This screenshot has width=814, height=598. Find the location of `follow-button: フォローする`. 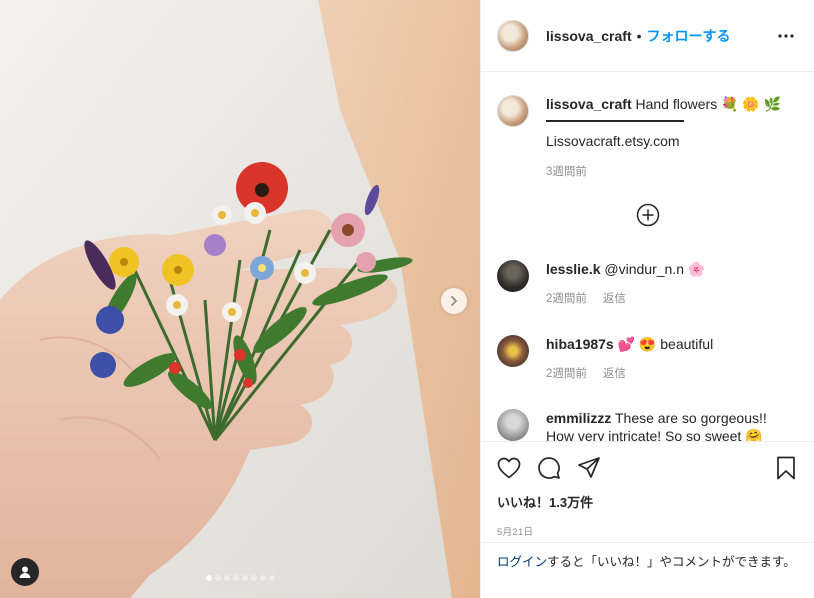

follow-button: フォローする is located at coordinates (689, 36).